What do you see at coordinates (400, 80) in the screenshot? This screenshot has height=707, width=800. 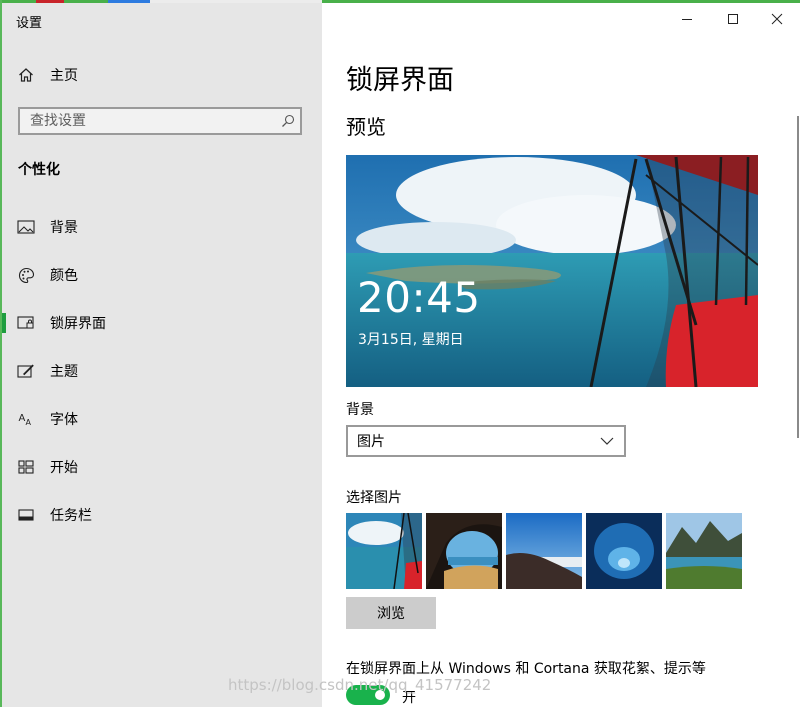 I see `page-title: 锁屏界面` at bounding box center [400, 80].